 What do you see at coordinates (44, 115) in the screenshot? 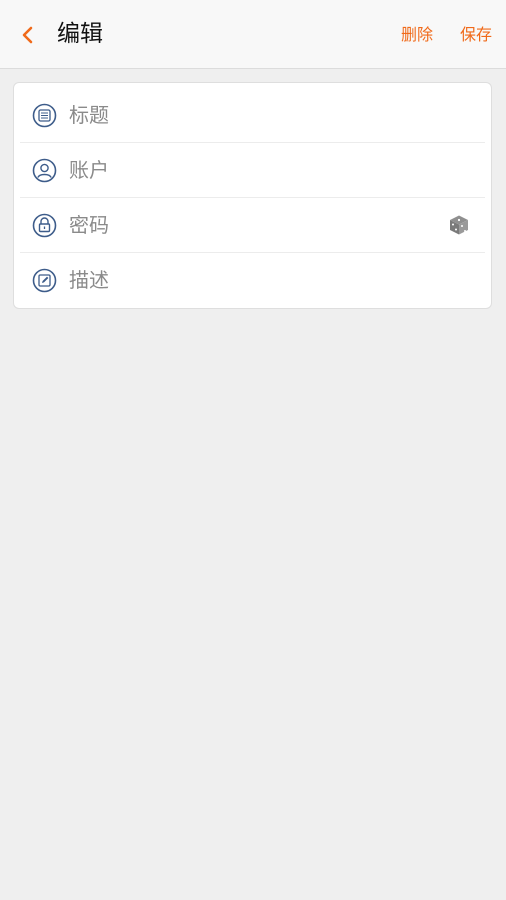
I see `title-icon` at bounding box center [44, 115].